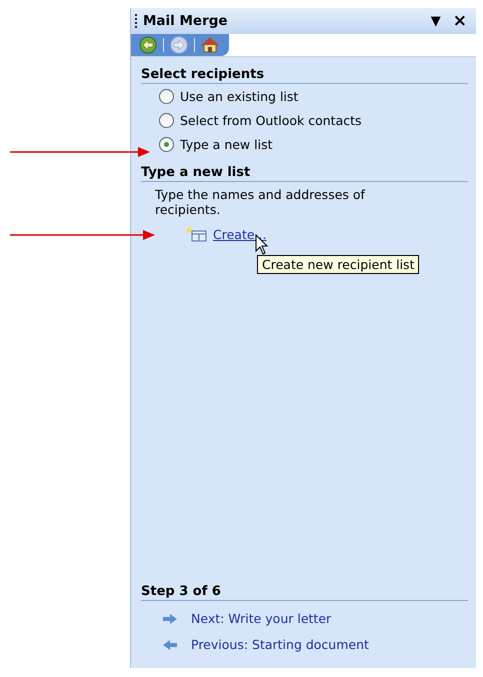 This screenshot has height=677, width=483. Describe the element at coordinates (304, 75) in the screenshot. I see `section-heading: Select recipients` at that location.